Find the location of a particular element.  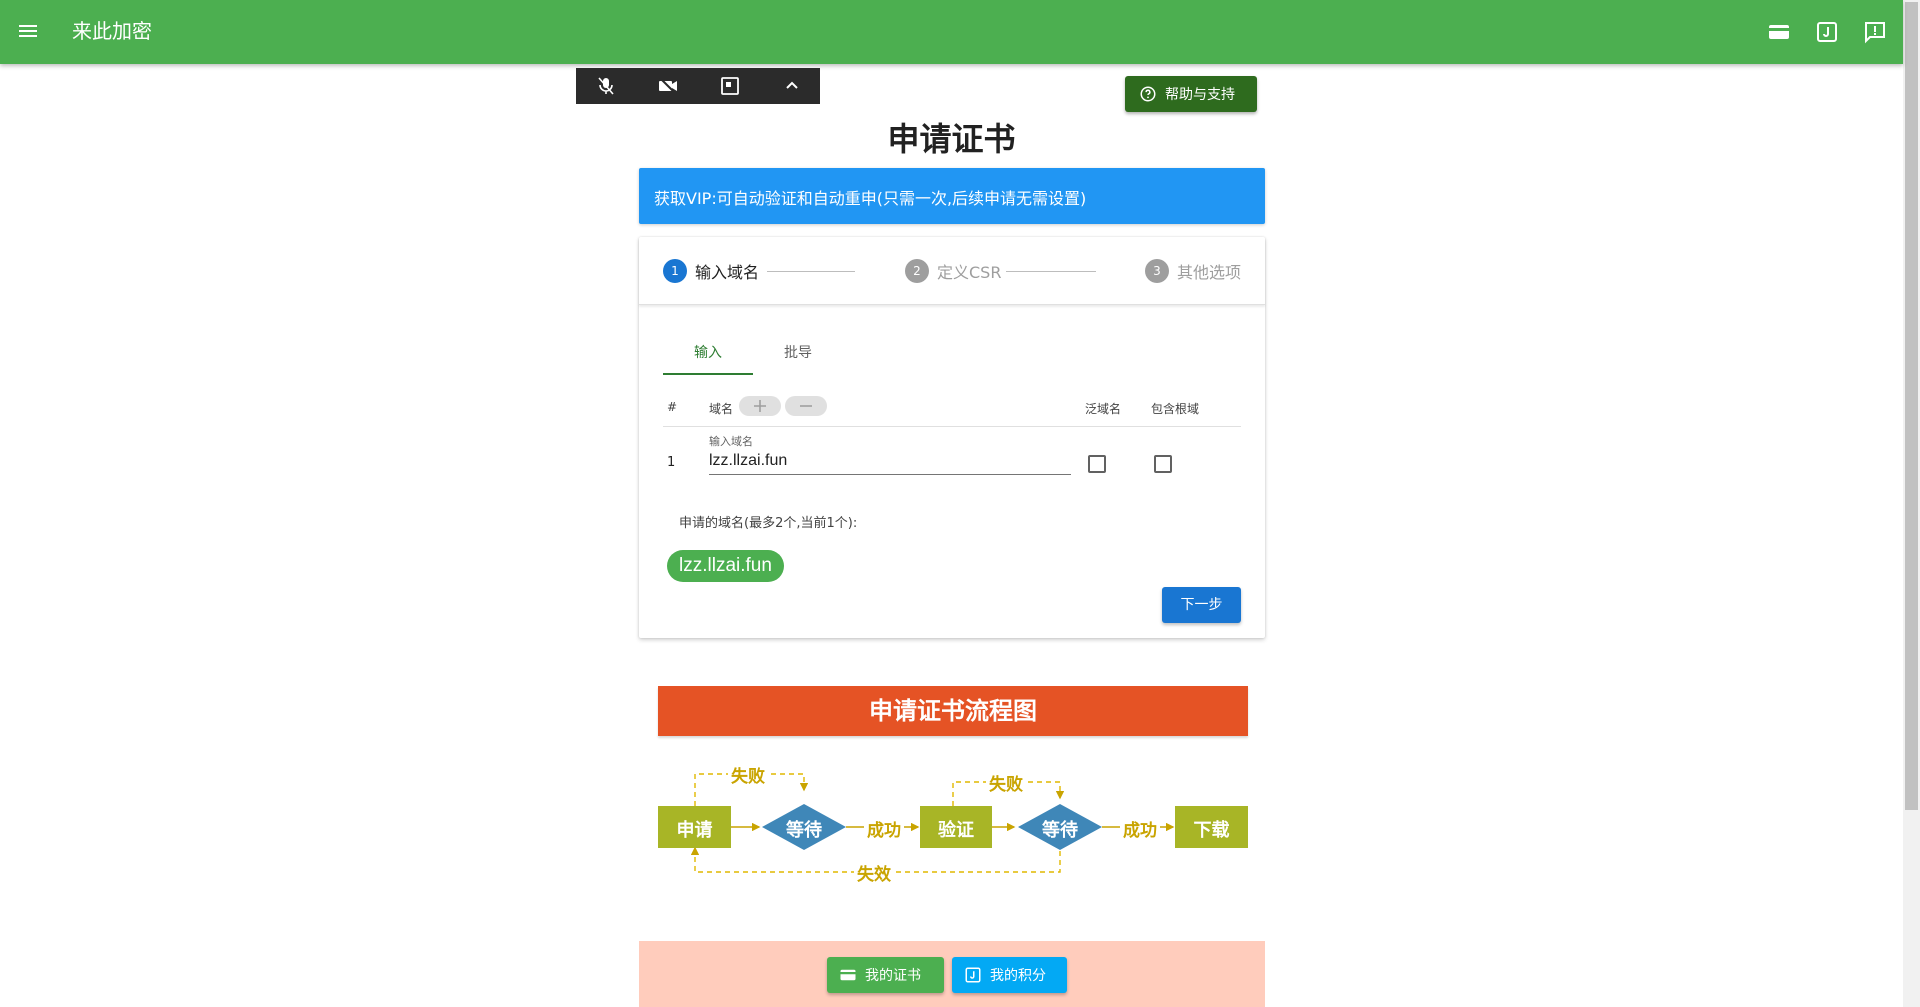

plus-icon is located at coordinates (760, 406).